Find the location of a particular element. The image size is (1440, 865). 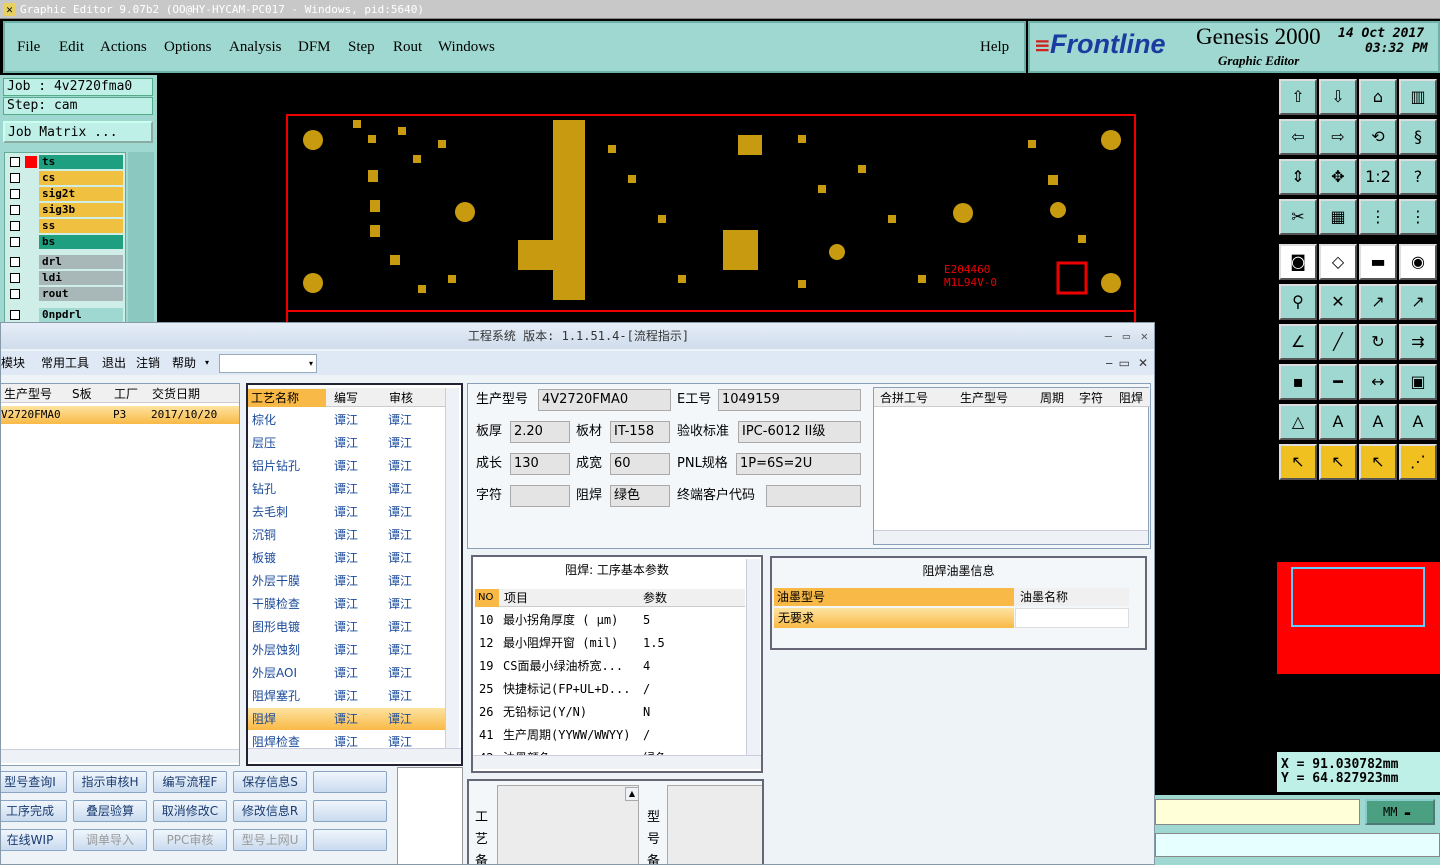

ruler-icon: ▬ is located at coordinates (1378, 262).